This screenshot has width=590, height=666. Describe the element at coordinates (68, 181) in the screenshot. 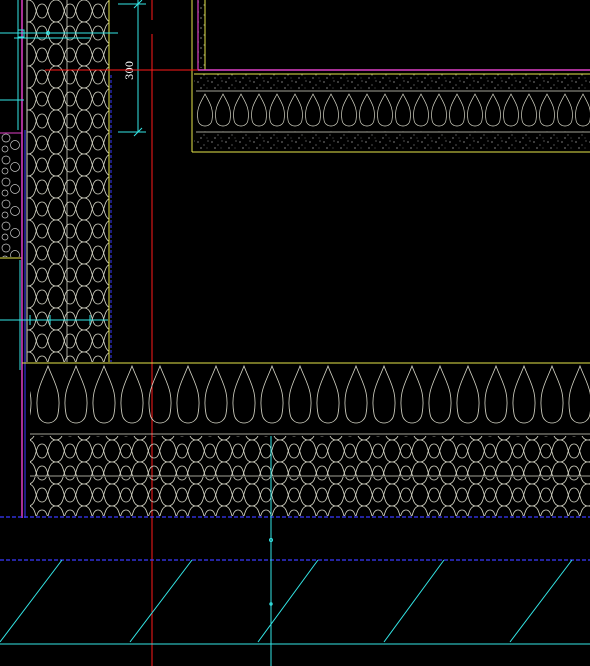

I see `wall-insulation` at that location.